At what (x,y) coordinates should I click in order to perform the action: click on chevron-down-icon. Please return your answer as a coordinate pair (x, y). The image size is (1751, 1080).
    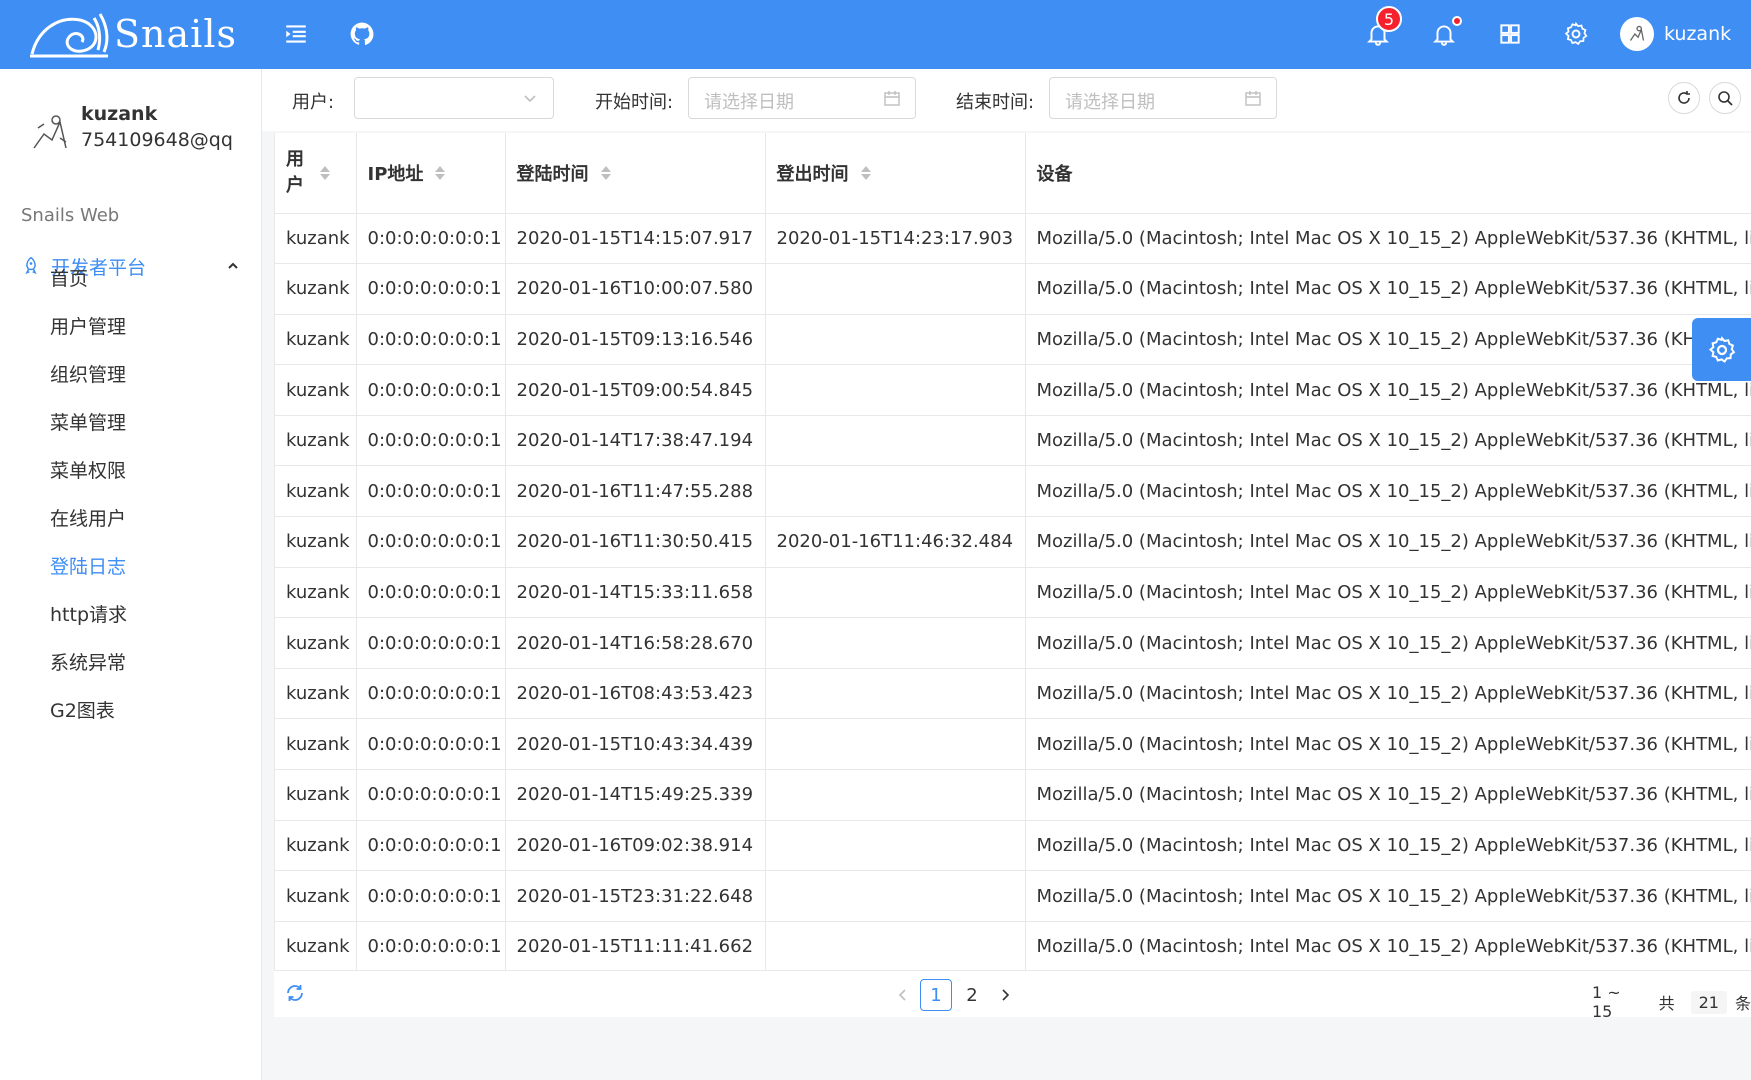
    Looking at the image, I should click on (530, 99).